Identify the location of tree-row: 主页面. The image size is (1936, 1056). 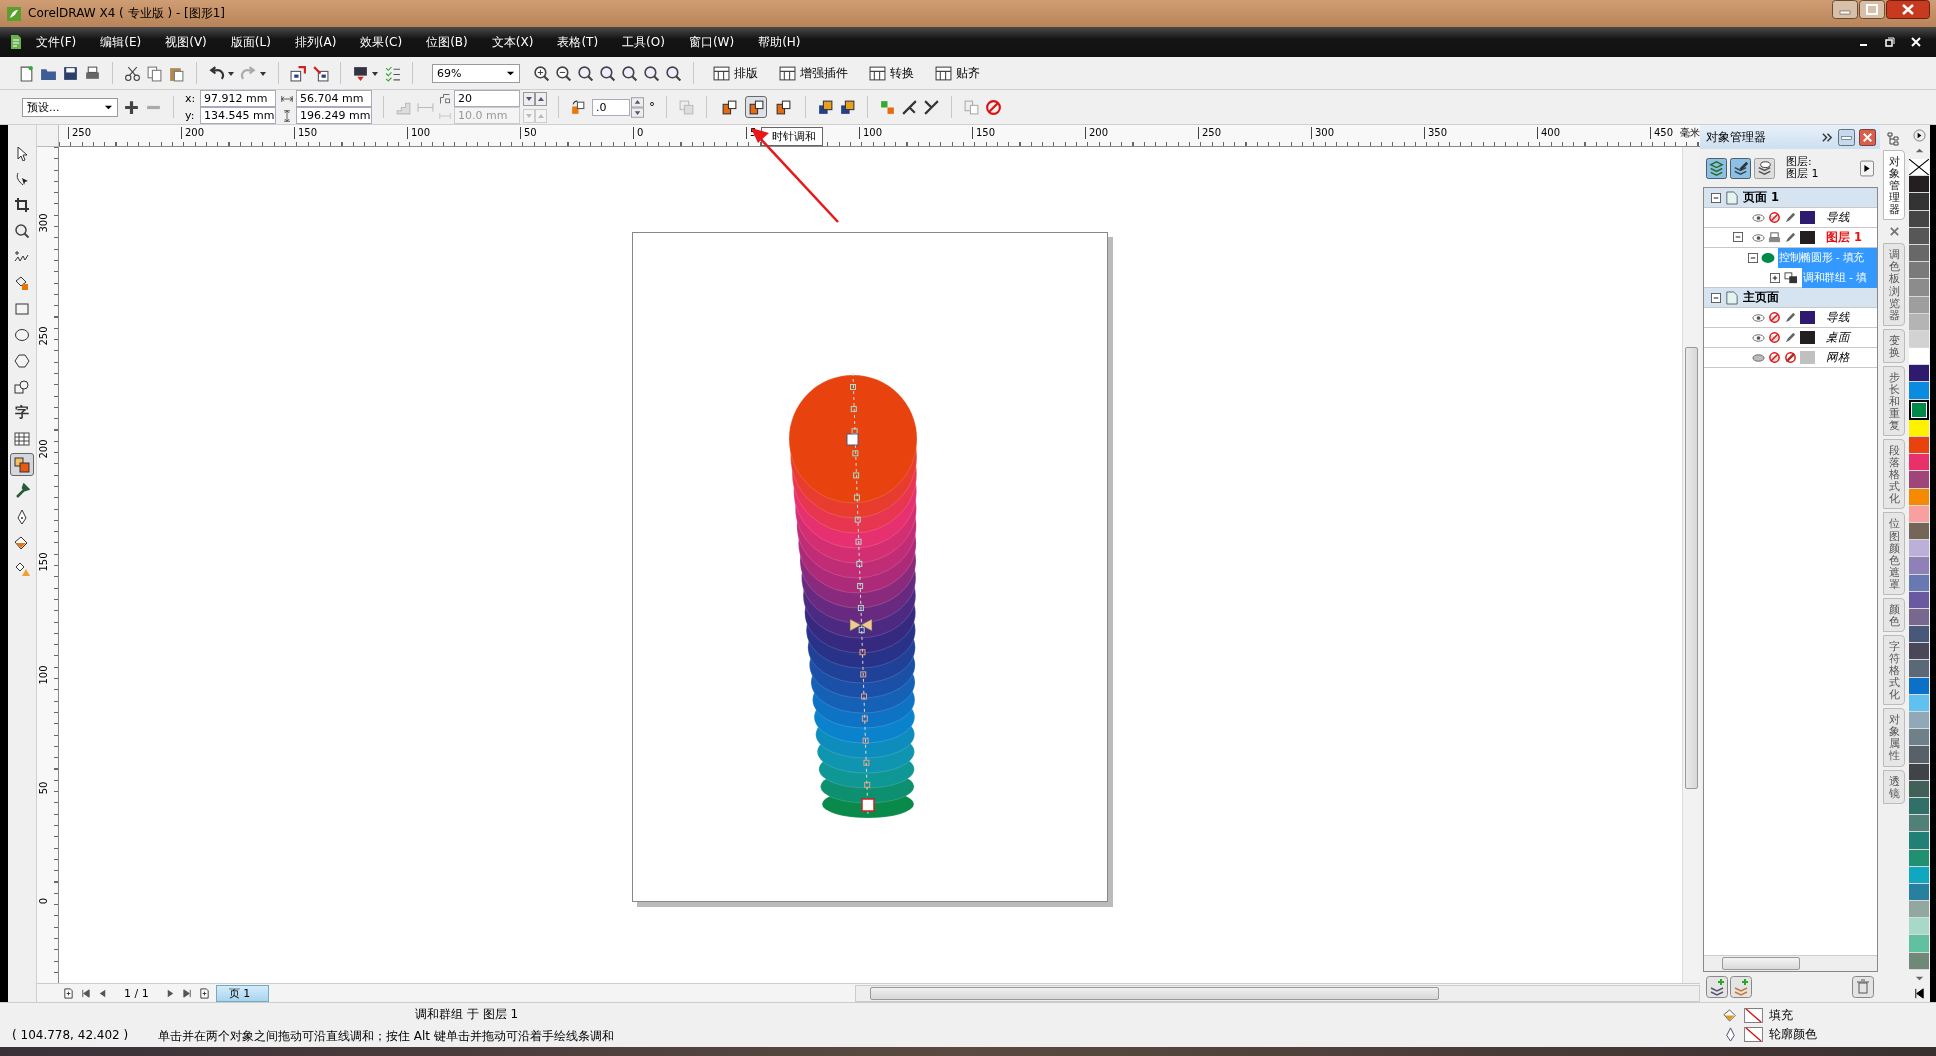
(1790, 298).